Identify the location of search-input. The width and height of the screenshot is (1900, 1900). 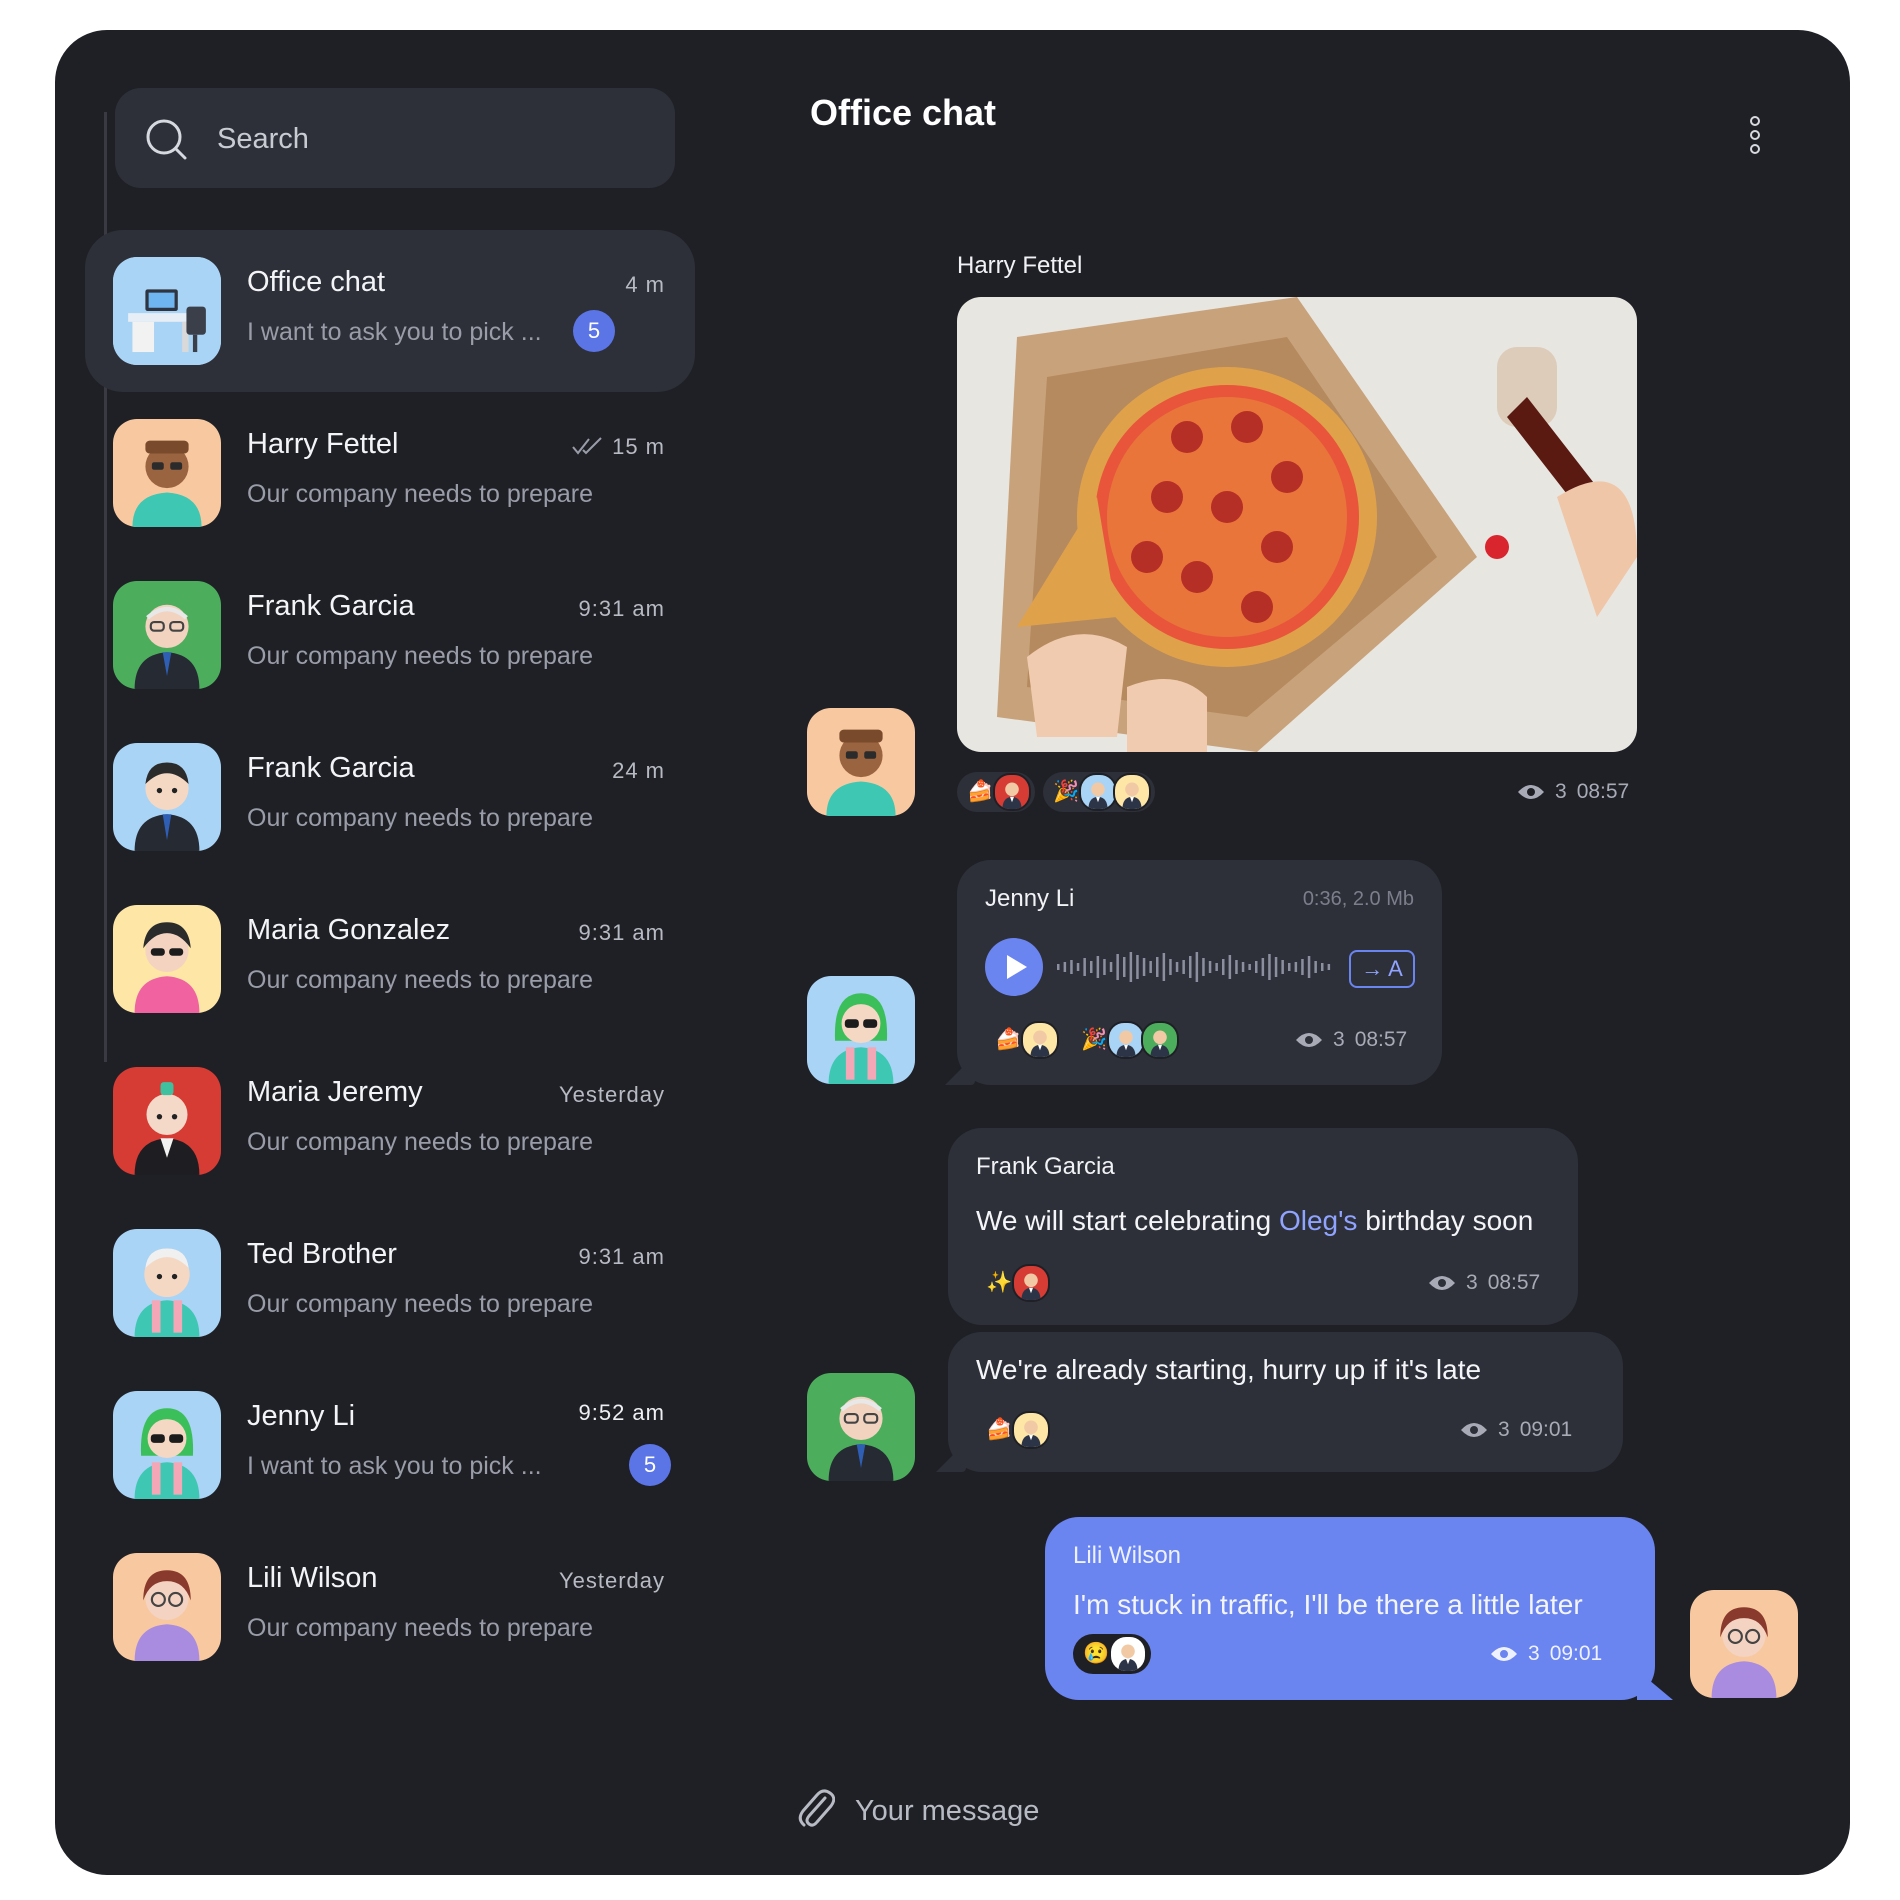
(432, 139).